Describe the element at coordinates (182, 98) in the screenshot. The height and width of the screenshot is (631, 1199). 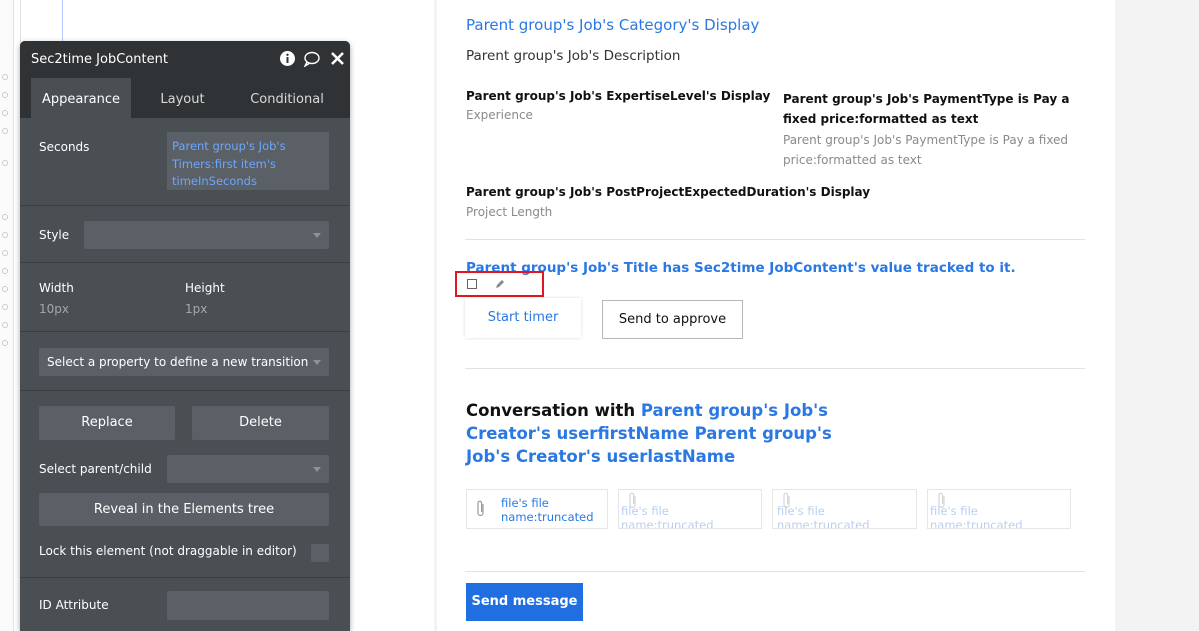
I see `tab-layout: Layout` at that location.